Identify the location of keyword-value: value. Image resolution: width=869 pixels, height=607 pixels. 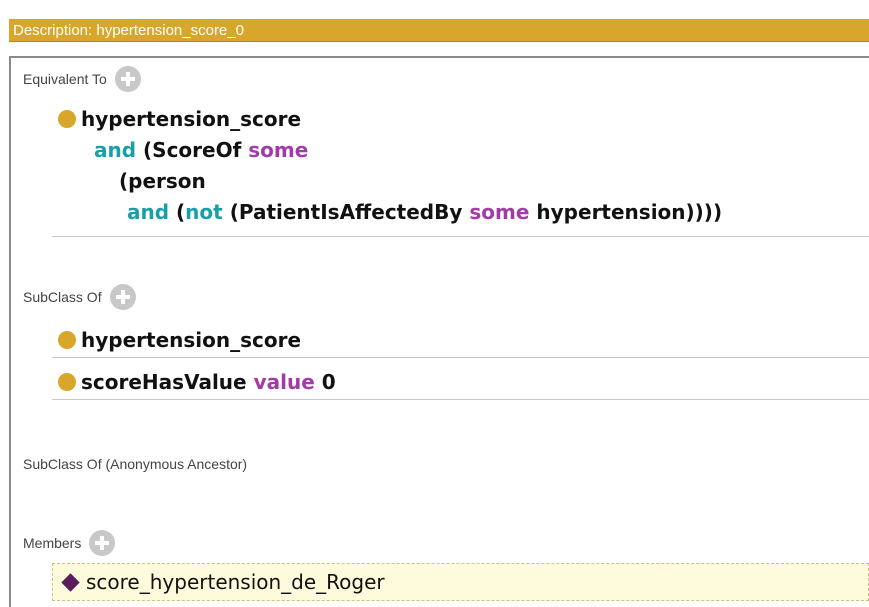
(284, 381).